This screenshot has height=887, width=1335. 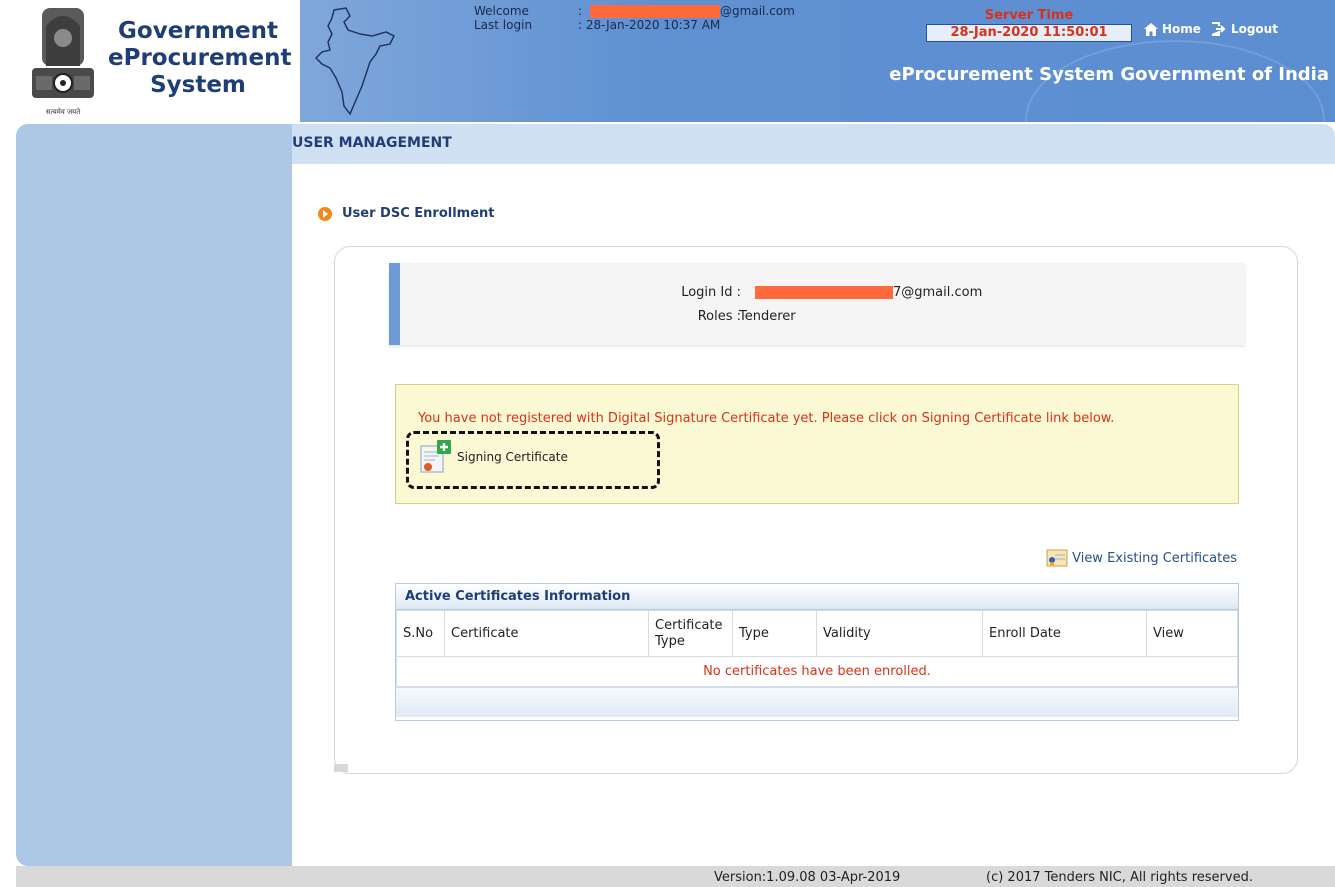 What do you see at coordinates (690, 633) in the screenshot?
I see `column-header: Certificate Type` at bounding box center [690, 633].